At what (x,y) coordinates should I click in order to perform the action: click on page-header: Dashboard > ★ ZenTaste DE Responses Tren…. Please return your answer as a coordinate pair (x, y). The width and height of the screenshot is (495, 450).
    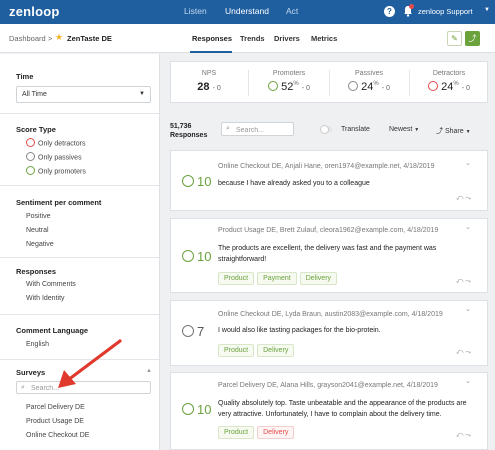
    Looking at the image, I should click on (247, 38).